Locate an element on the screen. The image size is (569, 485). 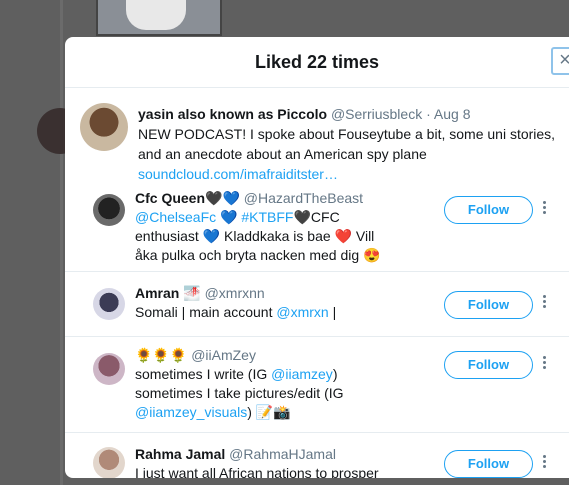
close-button: × is located at coordinates (560, 61).